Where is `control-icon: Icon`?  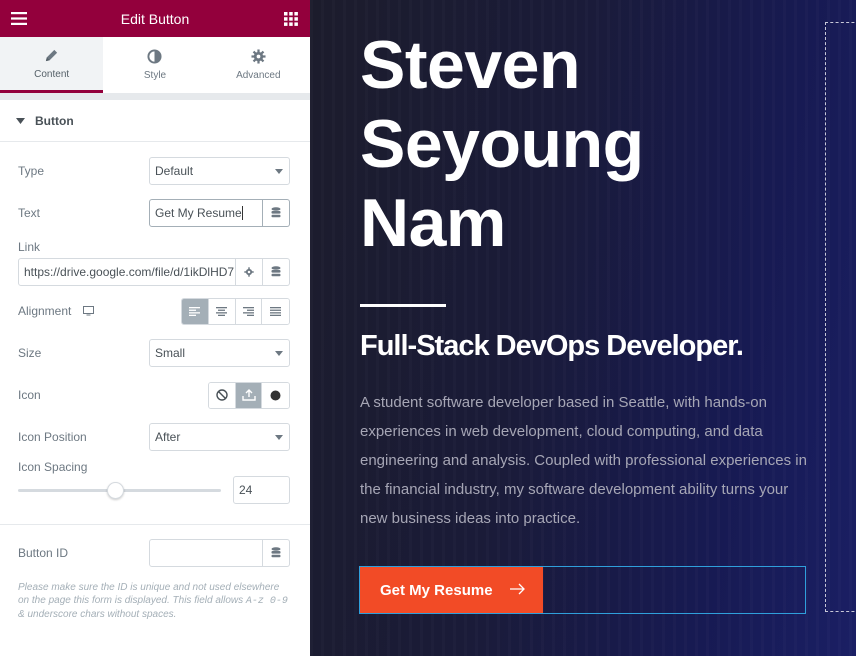
control-icon: Icon is located at coordinates (155, 395).